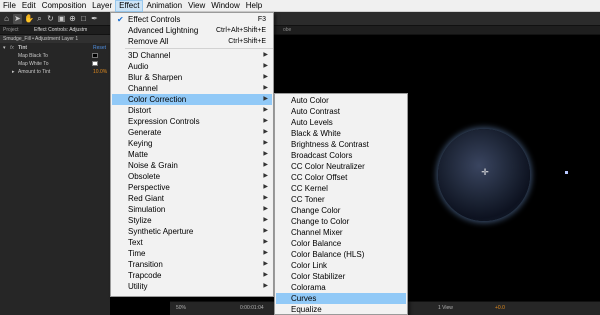 The height and width of the screenshot is (315, 600). Describe the element at coordinates (55, 72) in the screenshot. I see `prop-amount-to-tint: ▸ Amount to Tint 10.0%` at that location.